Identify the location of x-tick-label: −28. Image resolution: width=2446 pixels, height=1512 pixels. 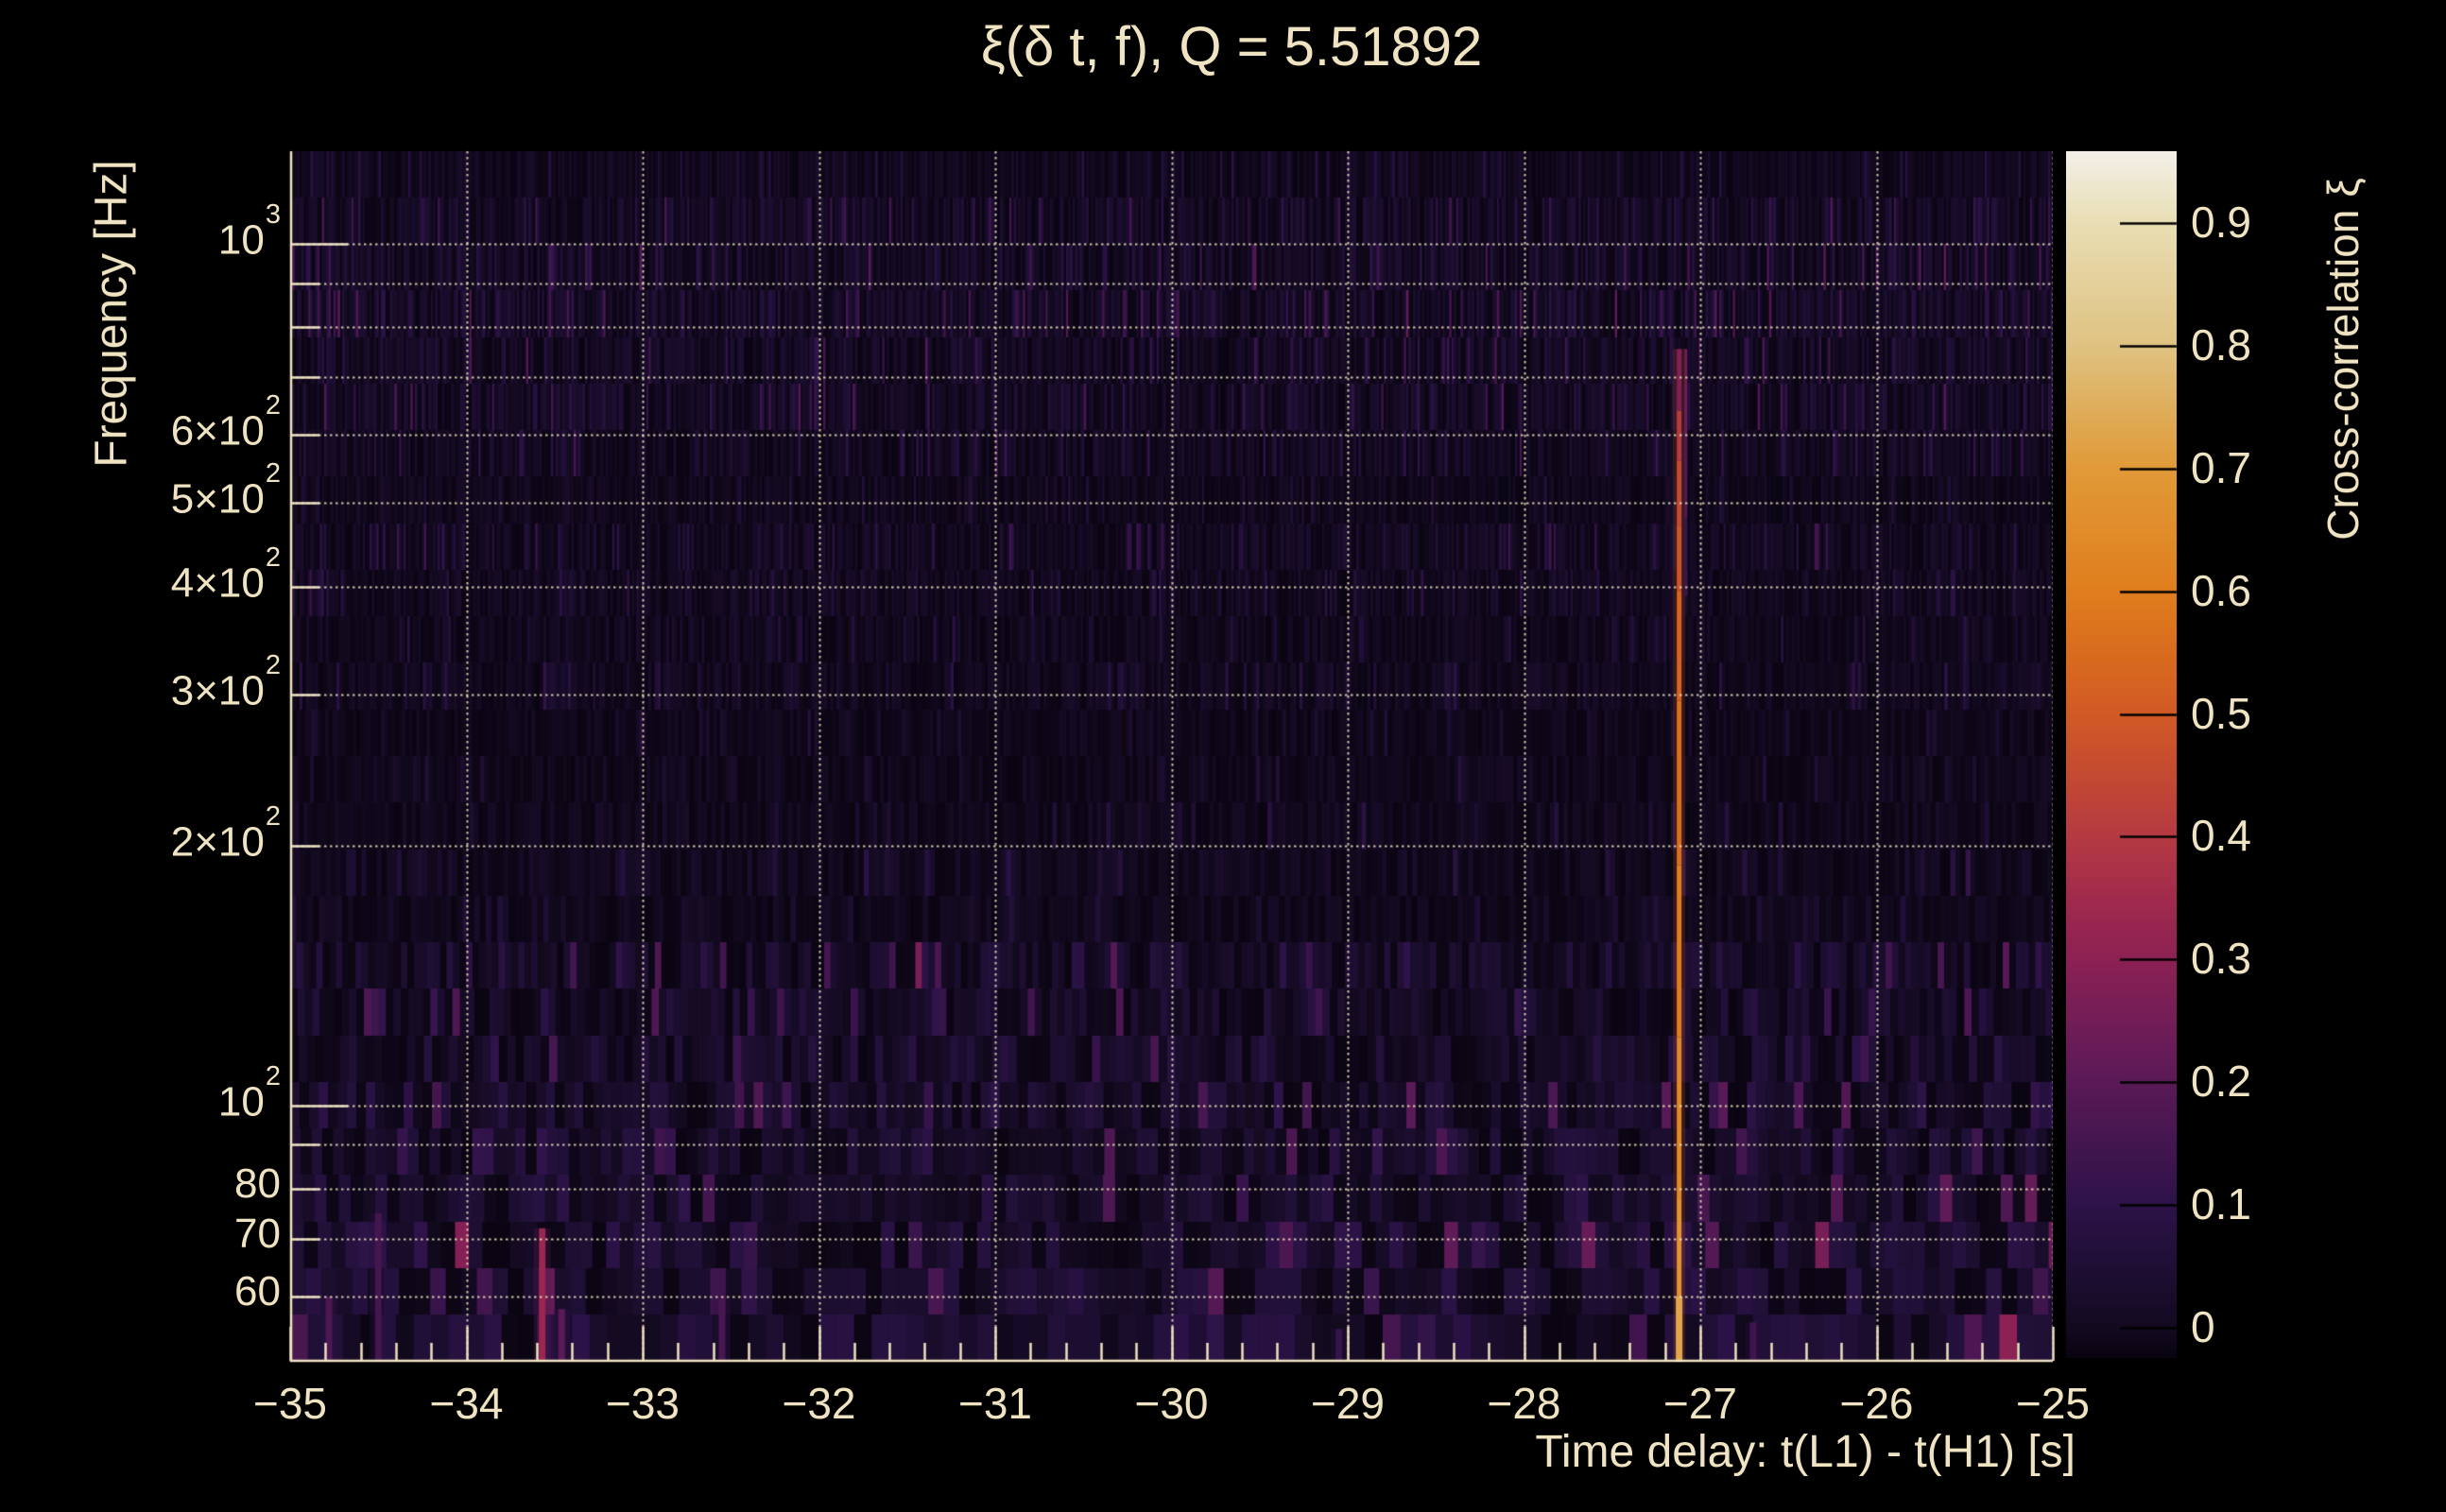
(1524, 1403).